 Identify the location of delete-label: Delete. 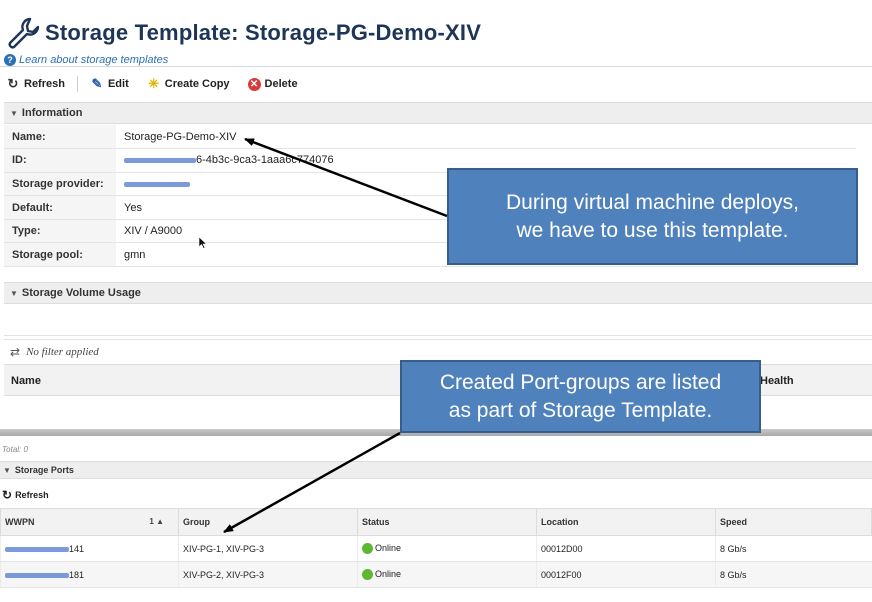
(281, 84).